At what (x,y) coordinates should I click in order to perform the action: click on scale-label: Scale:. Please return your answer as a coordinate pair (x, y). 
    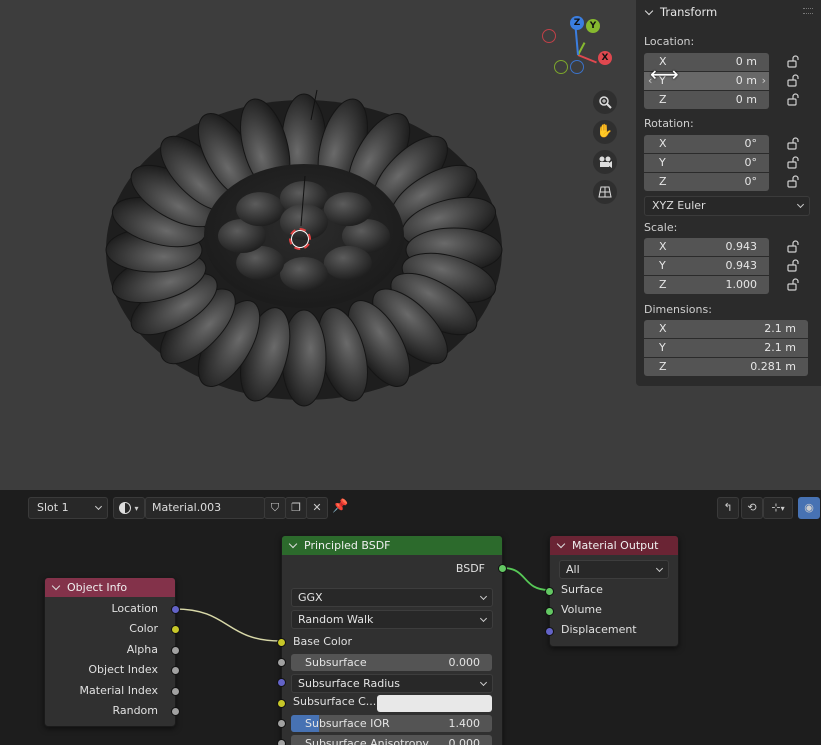
    Looking at the image, I should click on (661, 227).